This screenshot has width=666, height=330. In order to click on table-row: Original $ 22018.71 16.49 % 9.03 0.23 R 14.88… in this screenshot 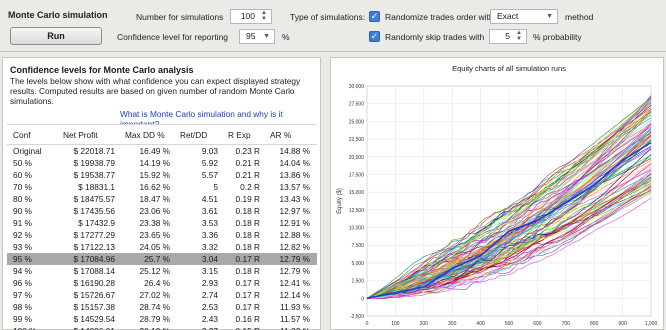, I will do `click(162, 151)`.